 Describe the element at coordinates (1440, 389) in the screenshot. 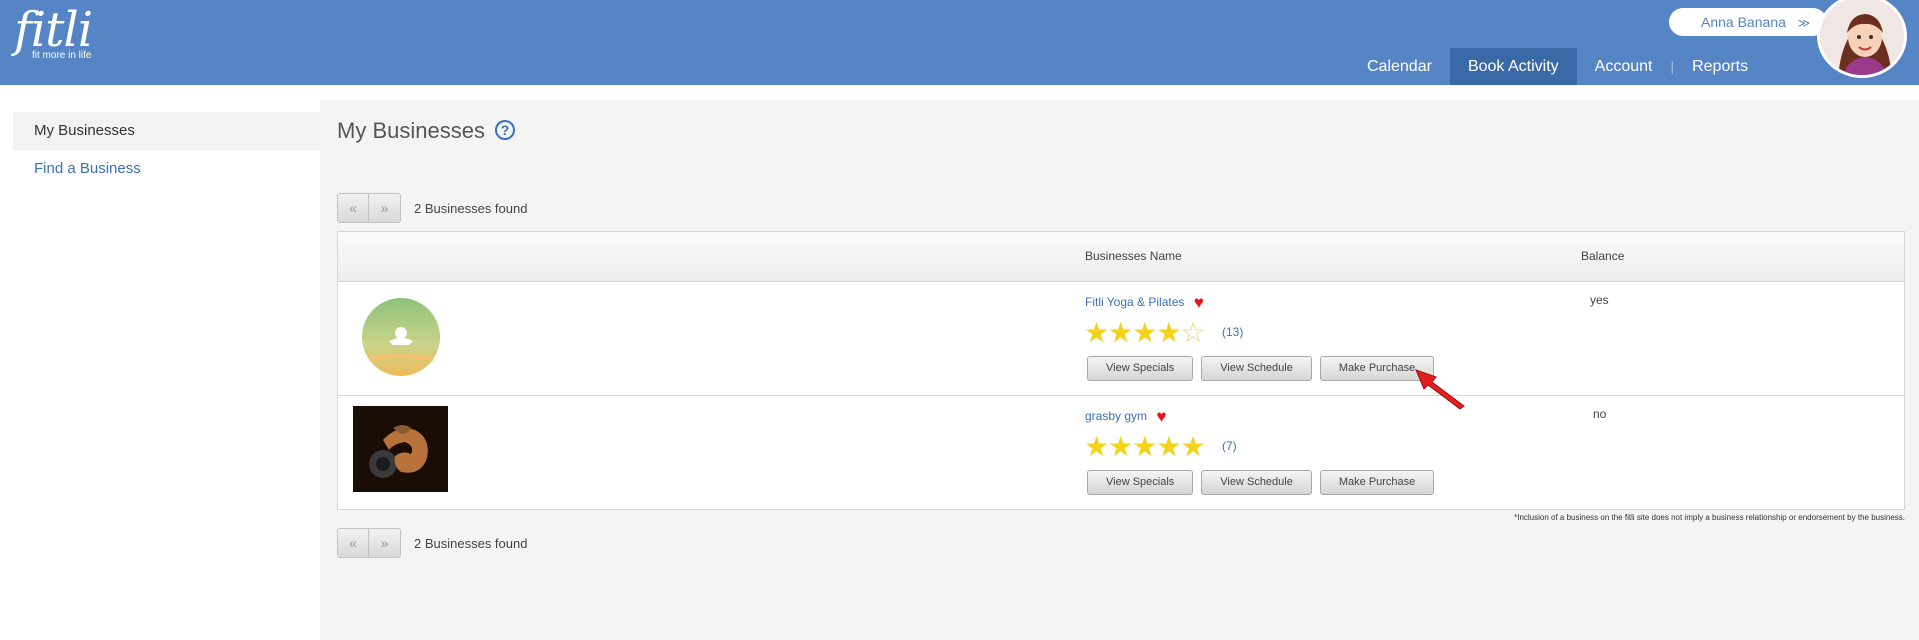

I see `red-pointer-arrow` at that location.